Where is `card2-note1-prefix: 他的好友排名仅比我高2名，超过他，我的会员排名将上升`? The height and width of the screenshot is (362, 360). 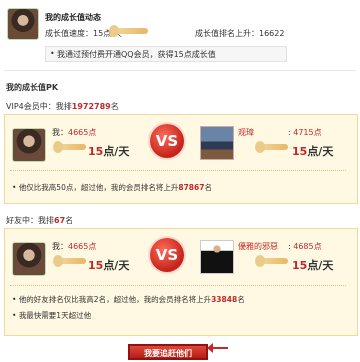 card2-note1-prefix: 他的好友排名仅比我高2名，超过他，我的会员排名将上升 is located at coordinates (115, 299).